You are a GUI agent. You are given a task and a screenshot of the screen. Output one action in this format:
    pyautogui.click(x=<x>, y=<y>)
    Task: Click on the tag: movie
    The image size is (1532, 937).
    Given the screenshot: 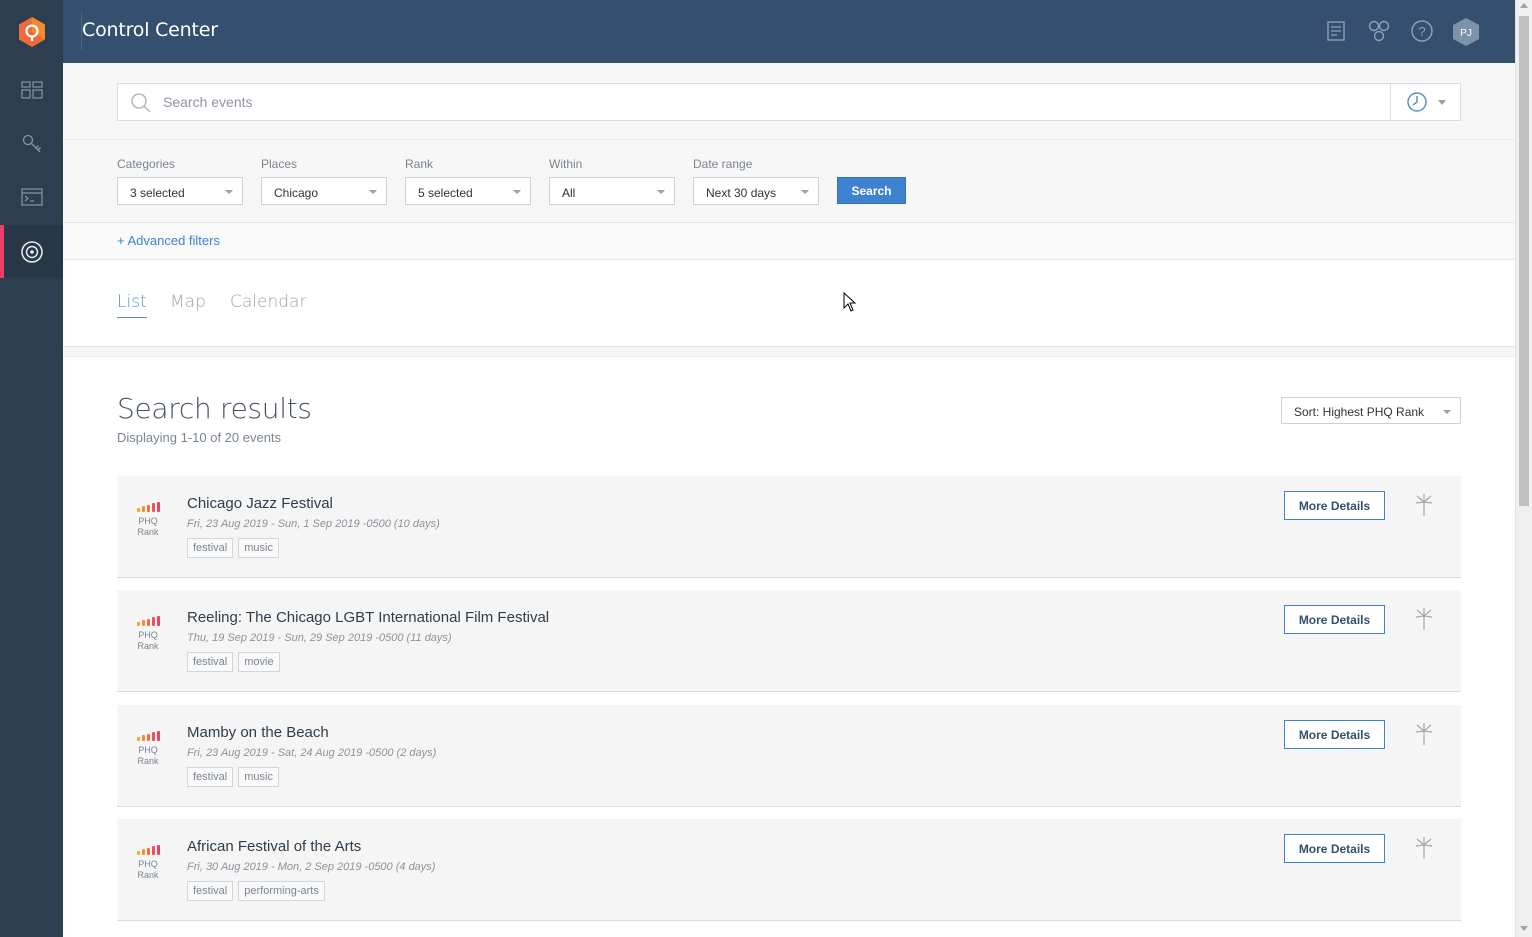 What is the action you would take?
    pyautogui.click(x=259, y=662)
    